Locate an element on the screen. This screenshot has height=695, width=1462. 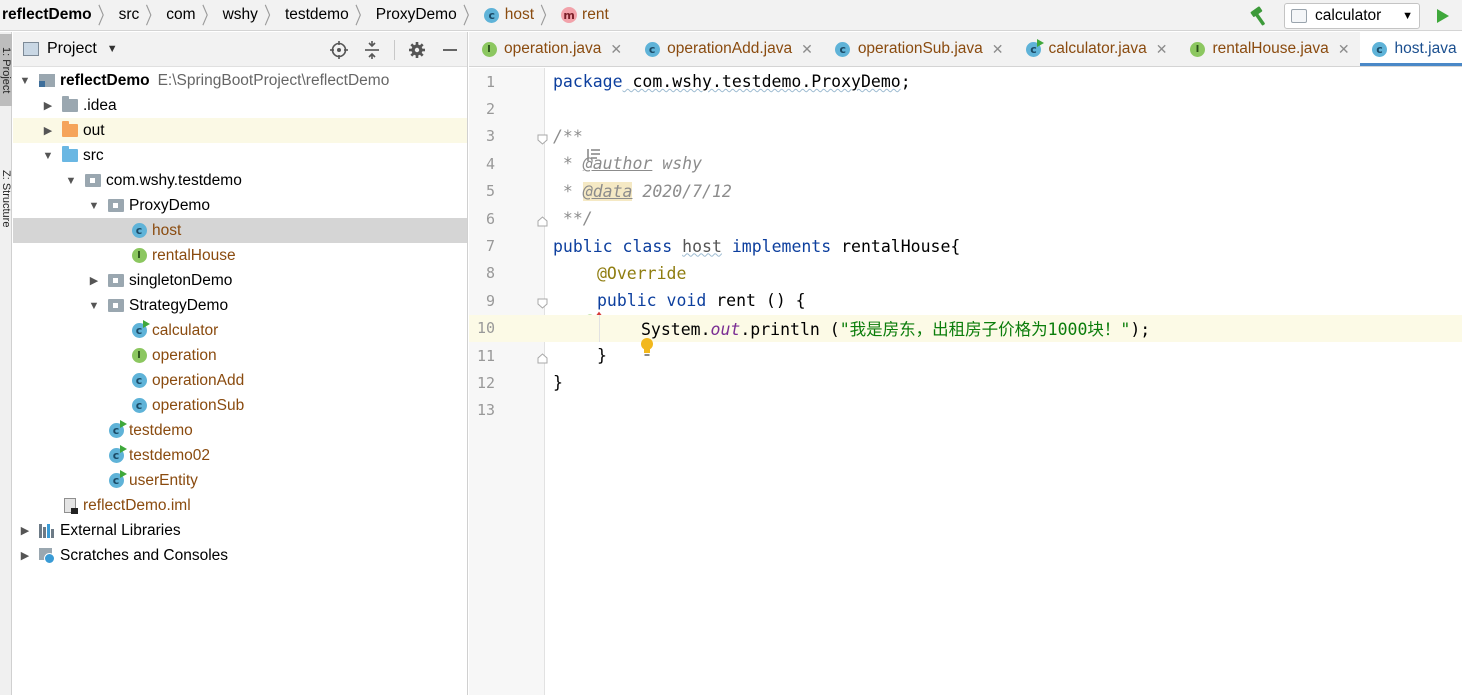
line-number: 5 is located at coordinates (490, 191).